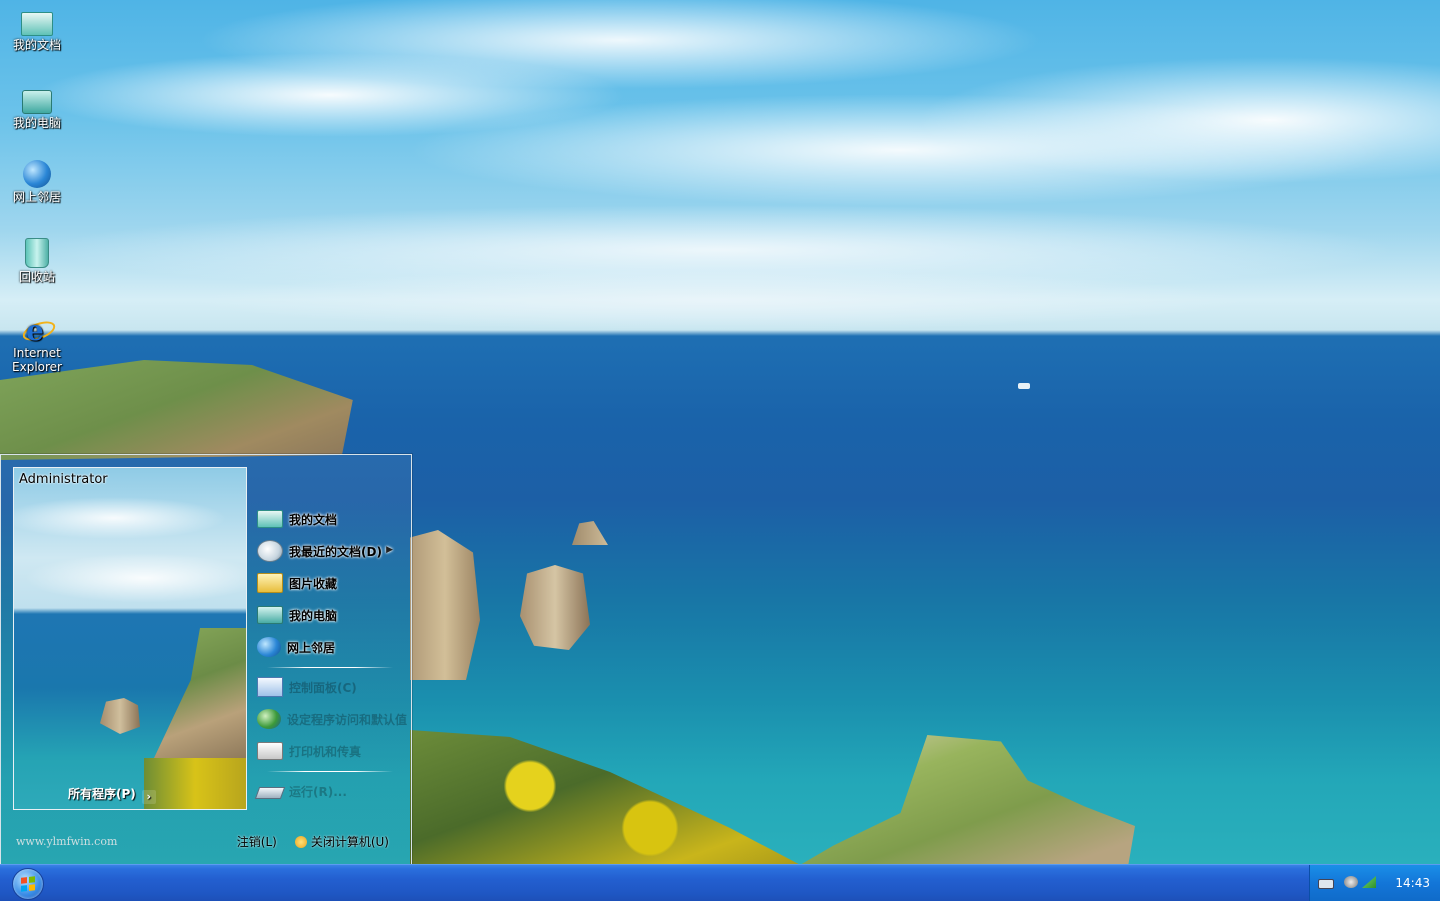 The width and height of the screenshot is (1440, 901). I want to click on menu-item-label: 我的电脑, so click(313, 615).